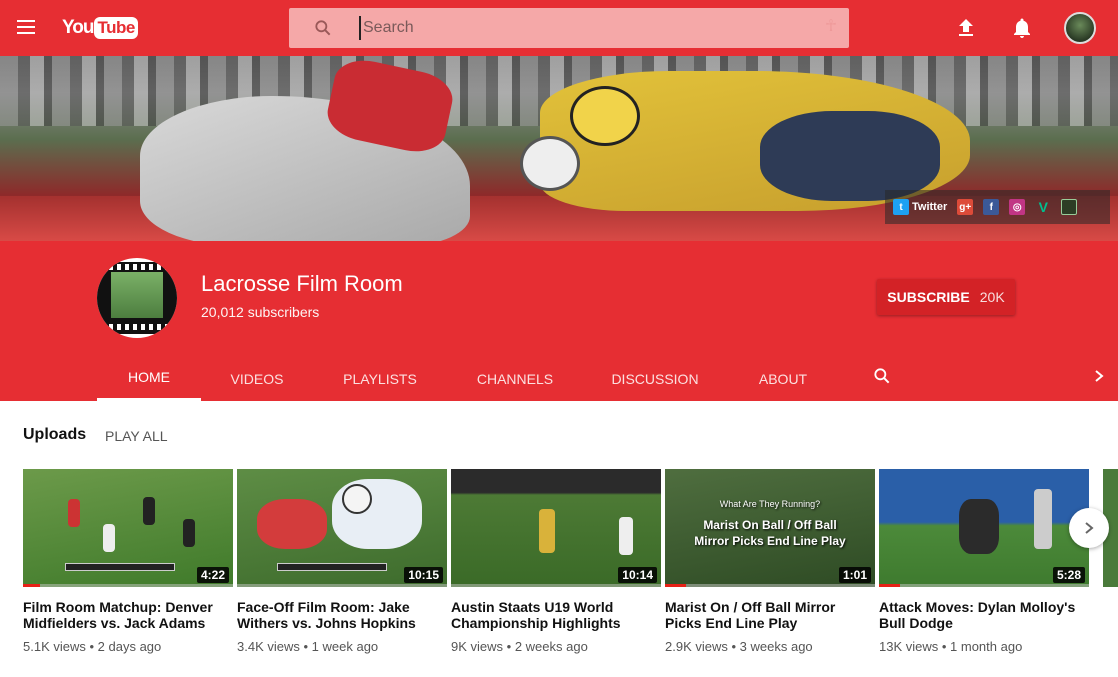  What do you see at coordinates (137, 298) in the screenshot?
I see `channel-avatar` at bounding box center [137, 298].